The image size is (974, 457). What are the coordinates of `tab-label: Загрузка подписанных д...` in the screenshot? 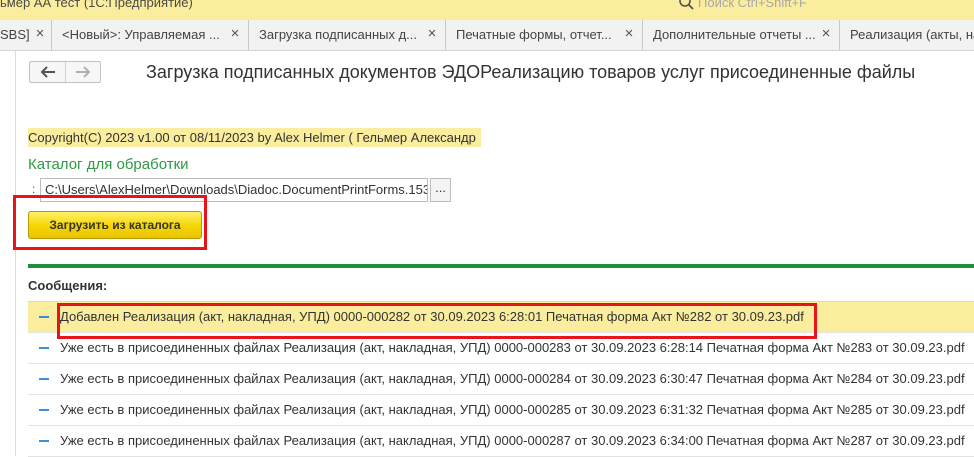 It's located at (338, 34).